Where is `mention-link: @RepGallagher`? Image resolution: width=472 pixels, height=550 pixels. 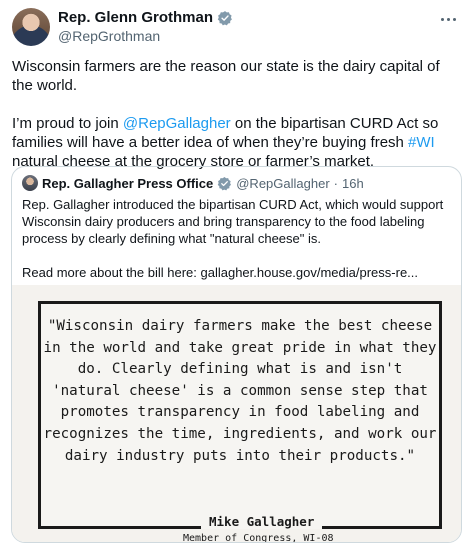
mention-link: @RepGallagher is located at coordinates (177, 123).